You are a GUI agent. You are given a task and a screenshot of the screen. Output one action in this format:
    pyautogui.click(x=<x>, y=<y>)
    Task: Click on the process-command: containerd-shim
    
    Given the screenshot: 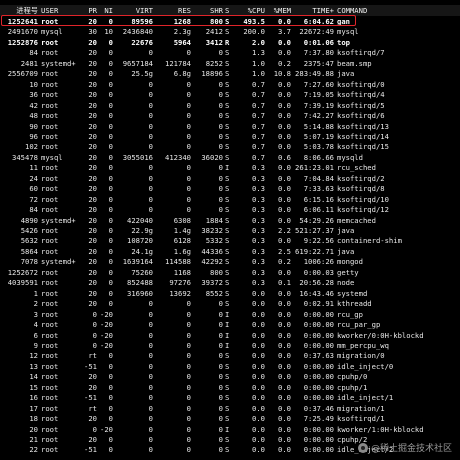 What is the action you would take?
    pyautogui.click(x=369, y=241)
    